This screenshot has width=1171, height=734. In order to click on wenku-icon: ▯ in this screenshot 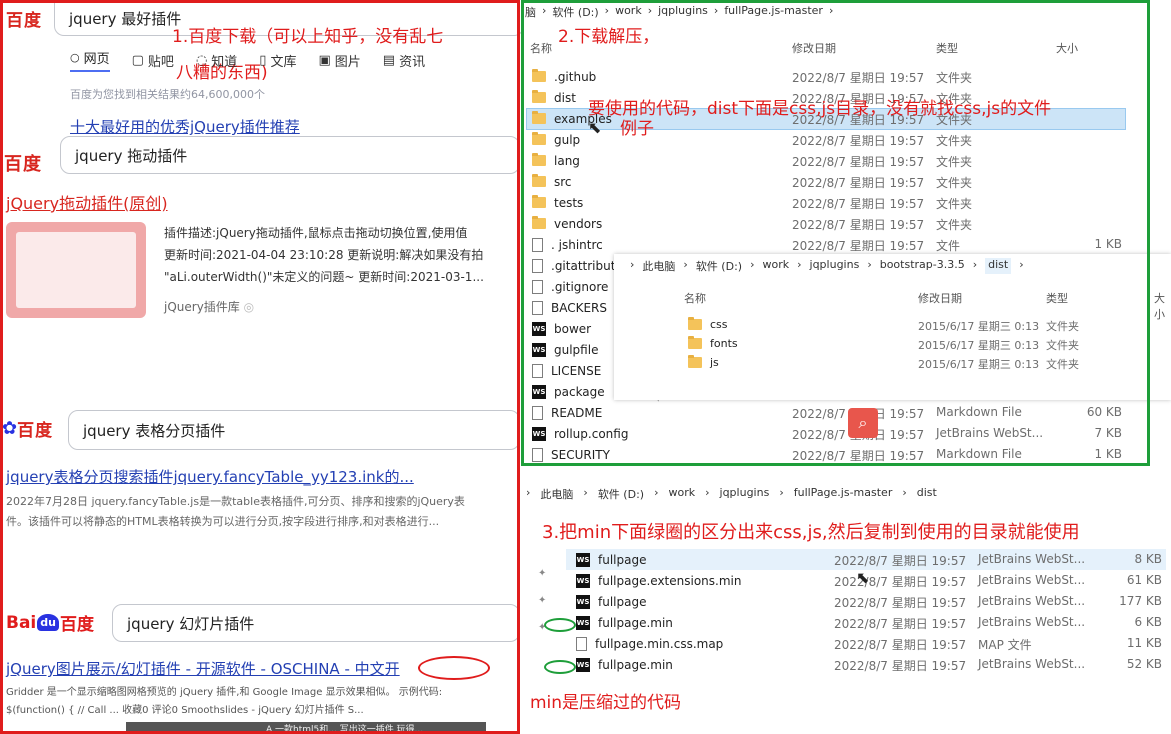, I will do `click(263, 60)`.